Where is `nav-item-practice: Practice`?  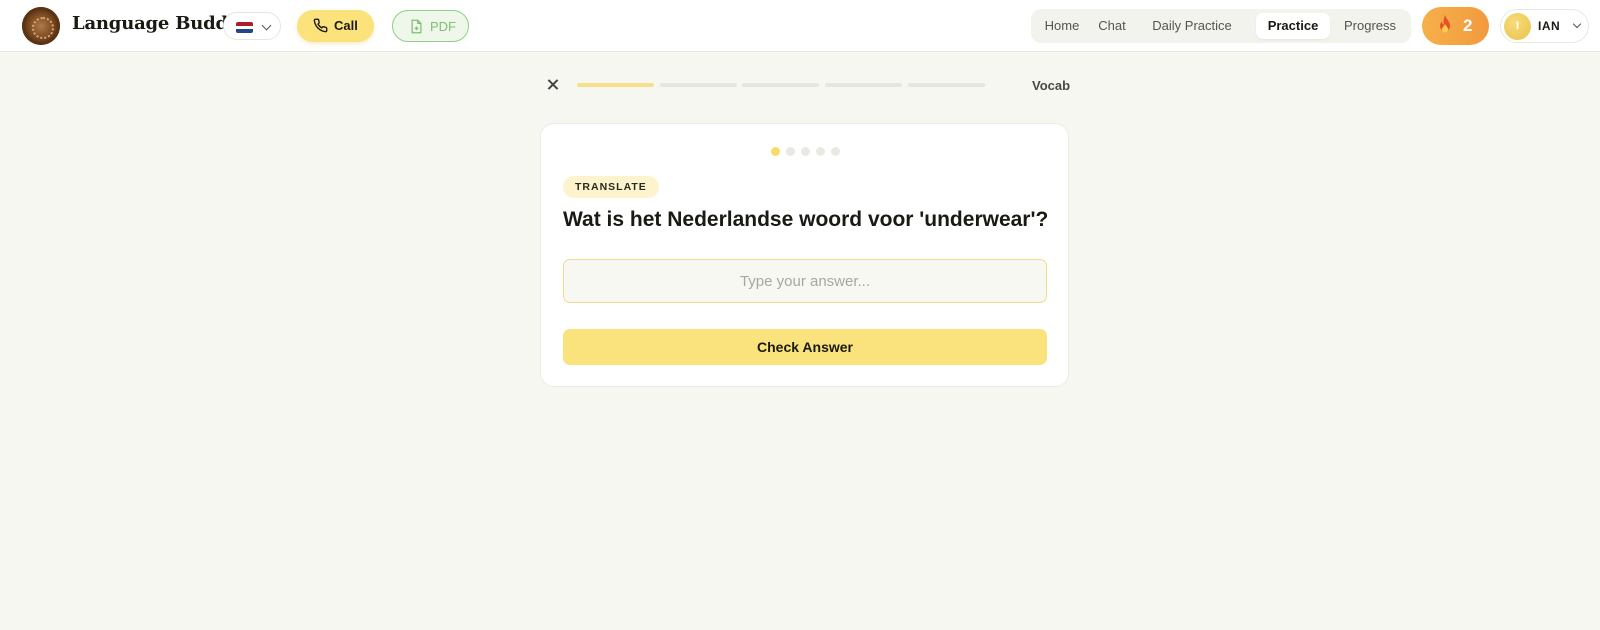 nav-item-practice: Practice is located at coordinates (1293, 26).